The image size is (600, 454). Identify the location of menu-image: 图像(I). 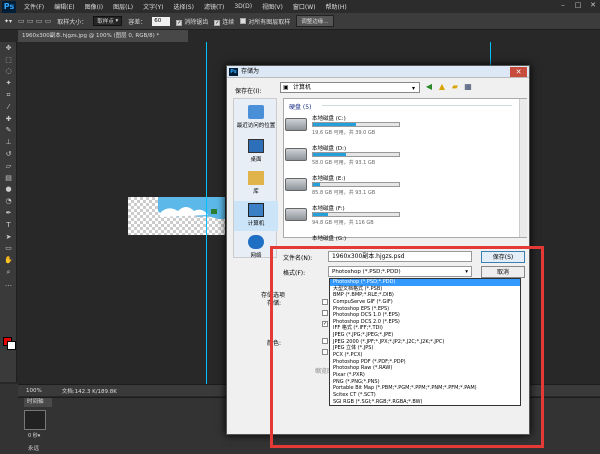
(94, 6).